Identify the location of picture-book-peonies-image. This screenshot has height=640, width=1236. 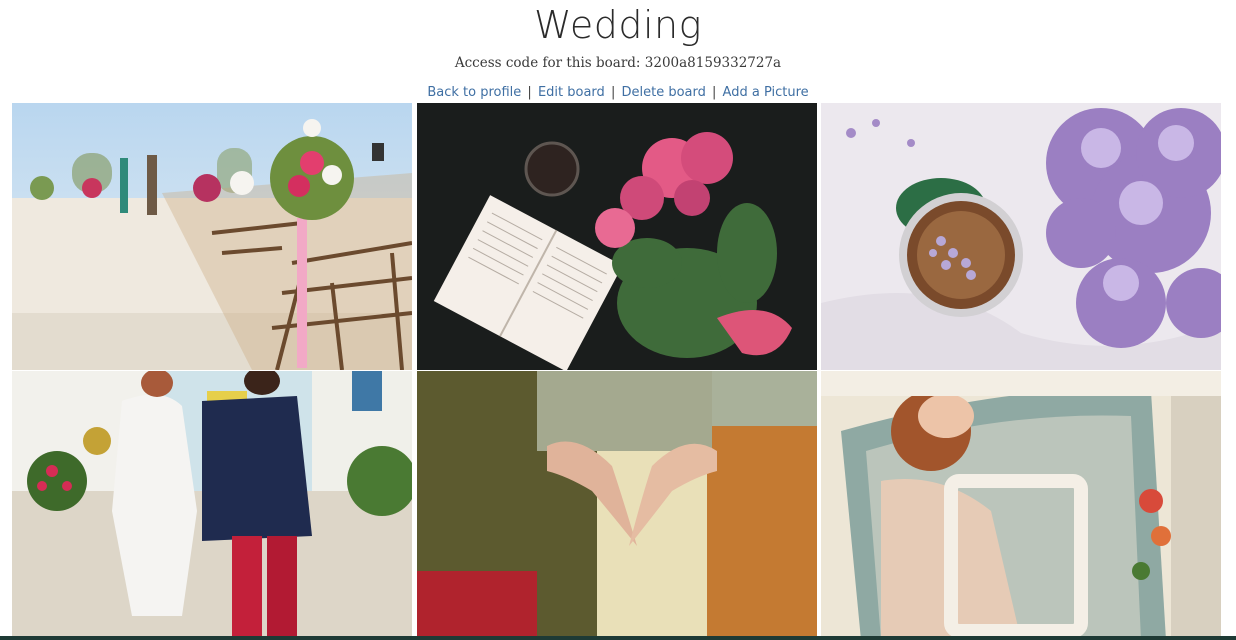
(617, 236).